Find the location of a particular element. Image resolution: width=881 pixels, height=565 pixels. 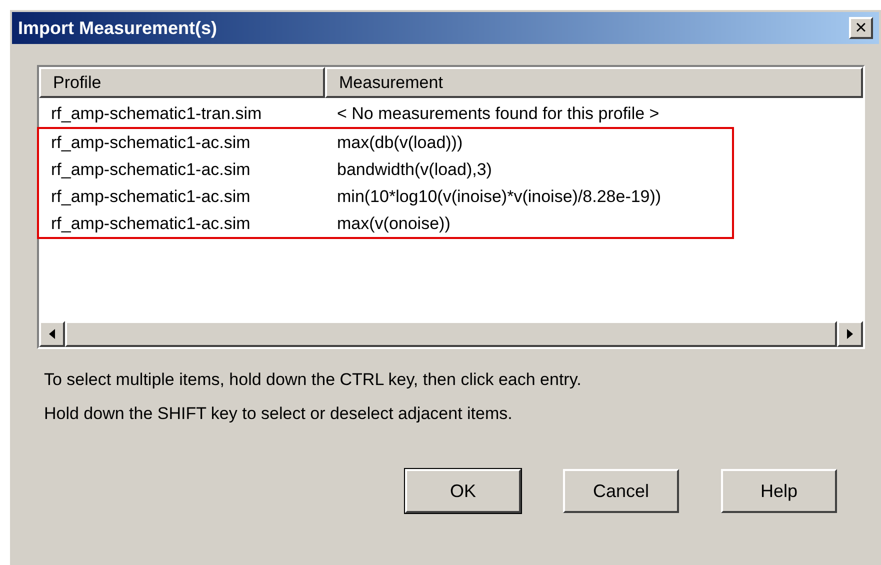

measurement-cell-text: bandwidth(v(load),3) is located at coordinates (414, 169).